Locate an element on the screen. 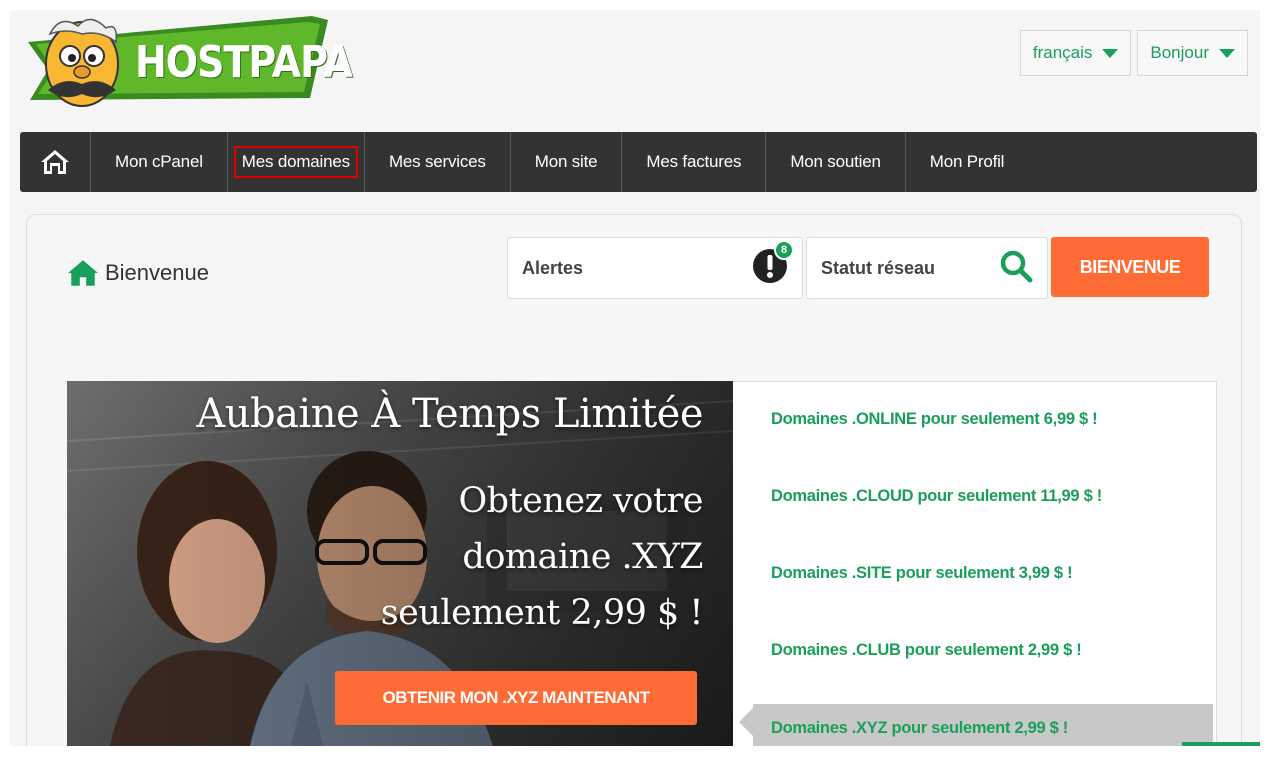 This screenshot has height=760, width=1268. welcome-button: BIENVENUE is located at coordinates (1130, 267).